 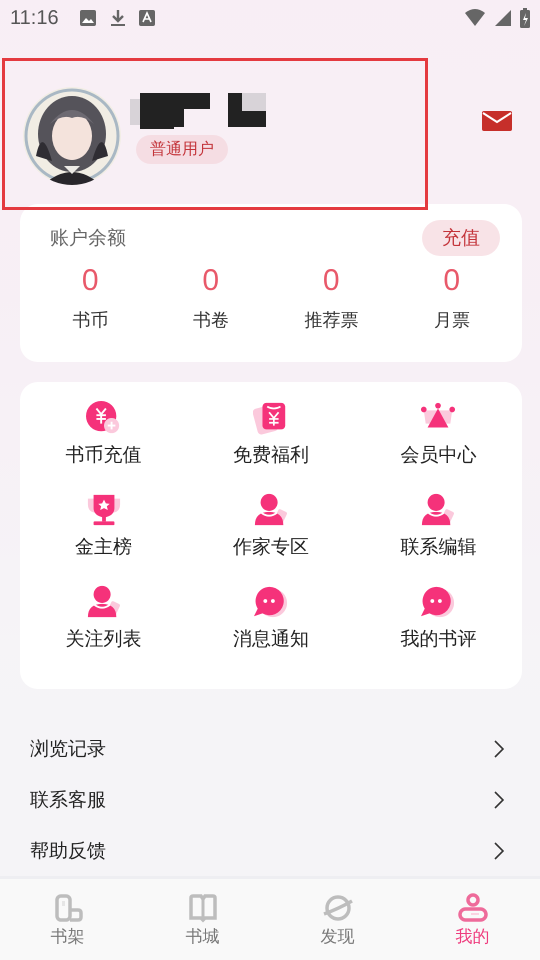 I want to click on nav-tab: 书城, so click(x=202, y=919).